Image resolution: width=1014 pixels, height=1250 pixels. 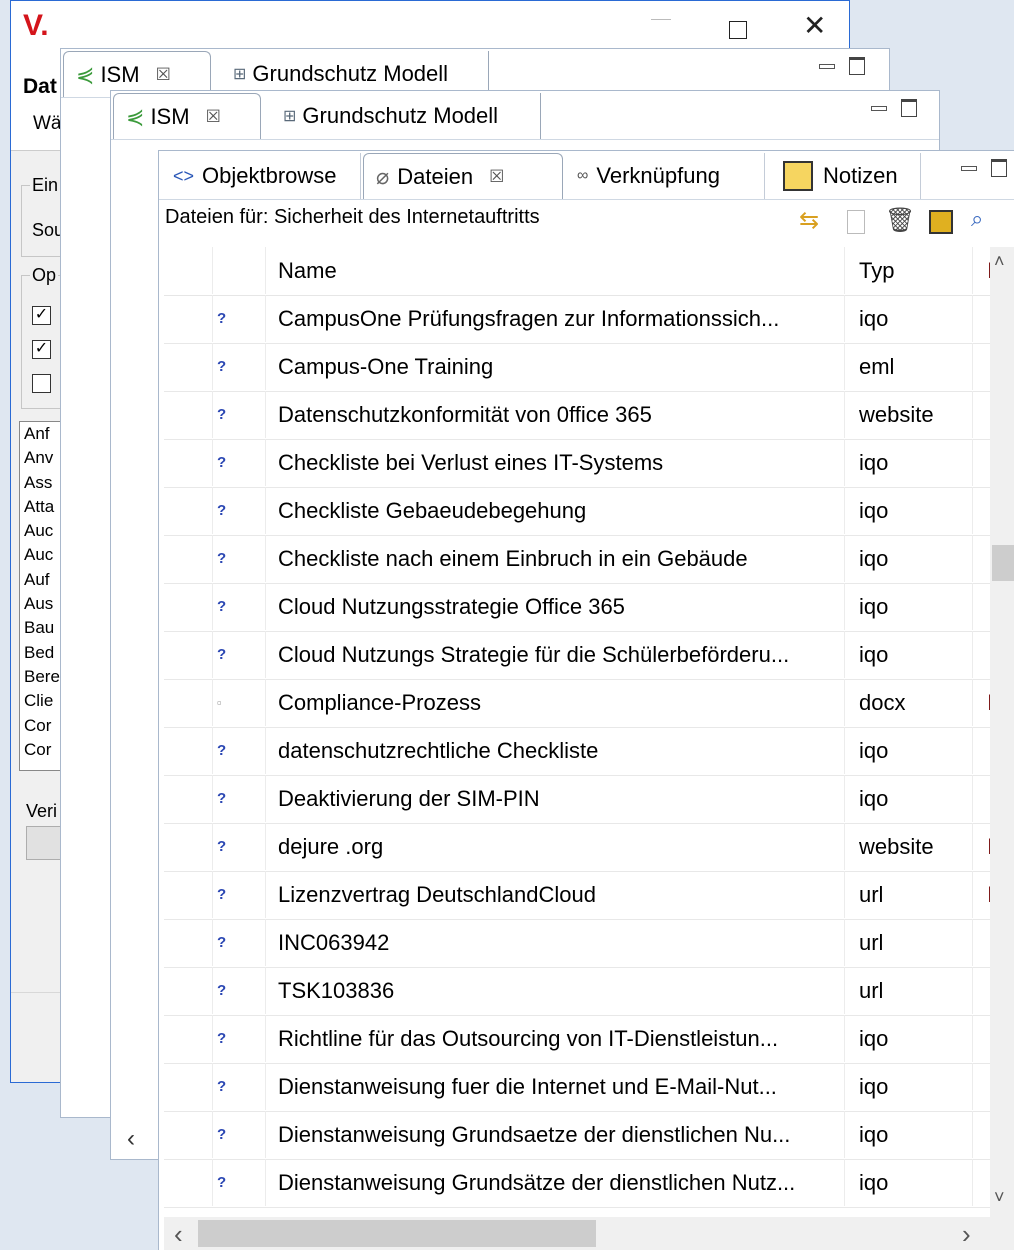 I want to click on table-row: ? Cloud Nutzungsstrategie Office 365 iqo, so click(x=577, y=607).